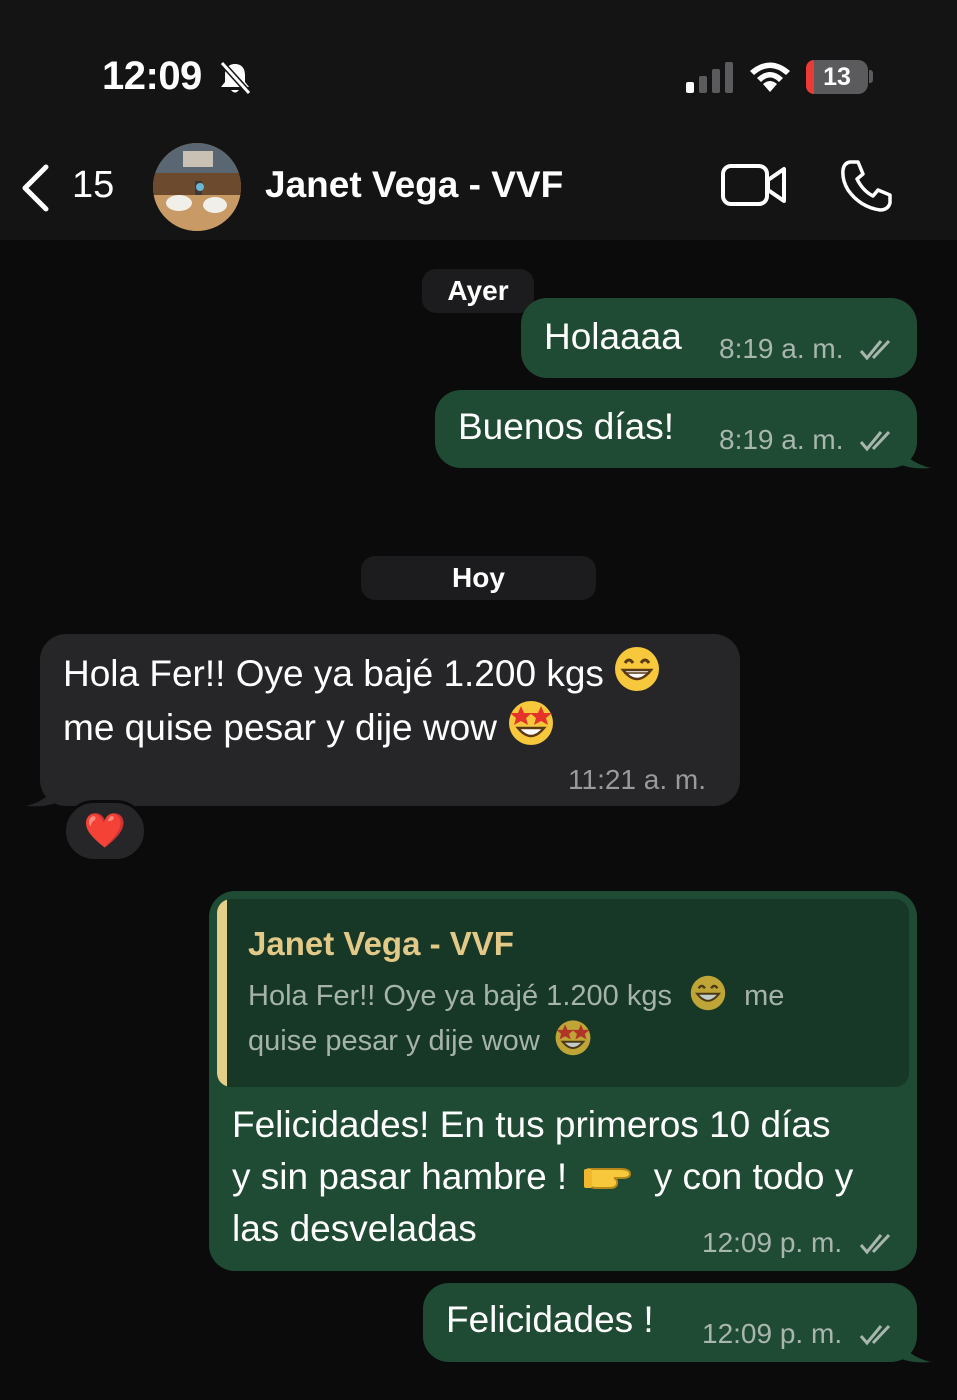  I want to click on status-time: 12:09, so click(152, 76).